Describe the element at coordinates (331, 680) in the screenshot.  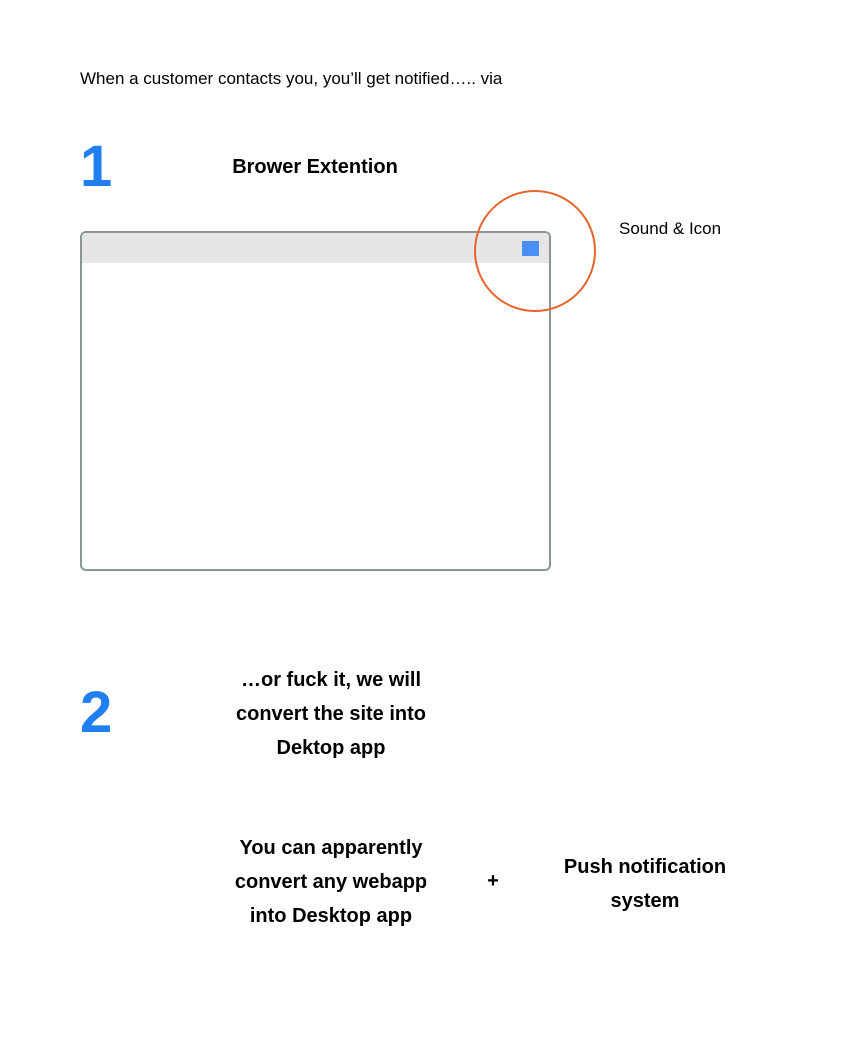
I see `desktop-app-title-line: …or fuck it, we will` at that location.